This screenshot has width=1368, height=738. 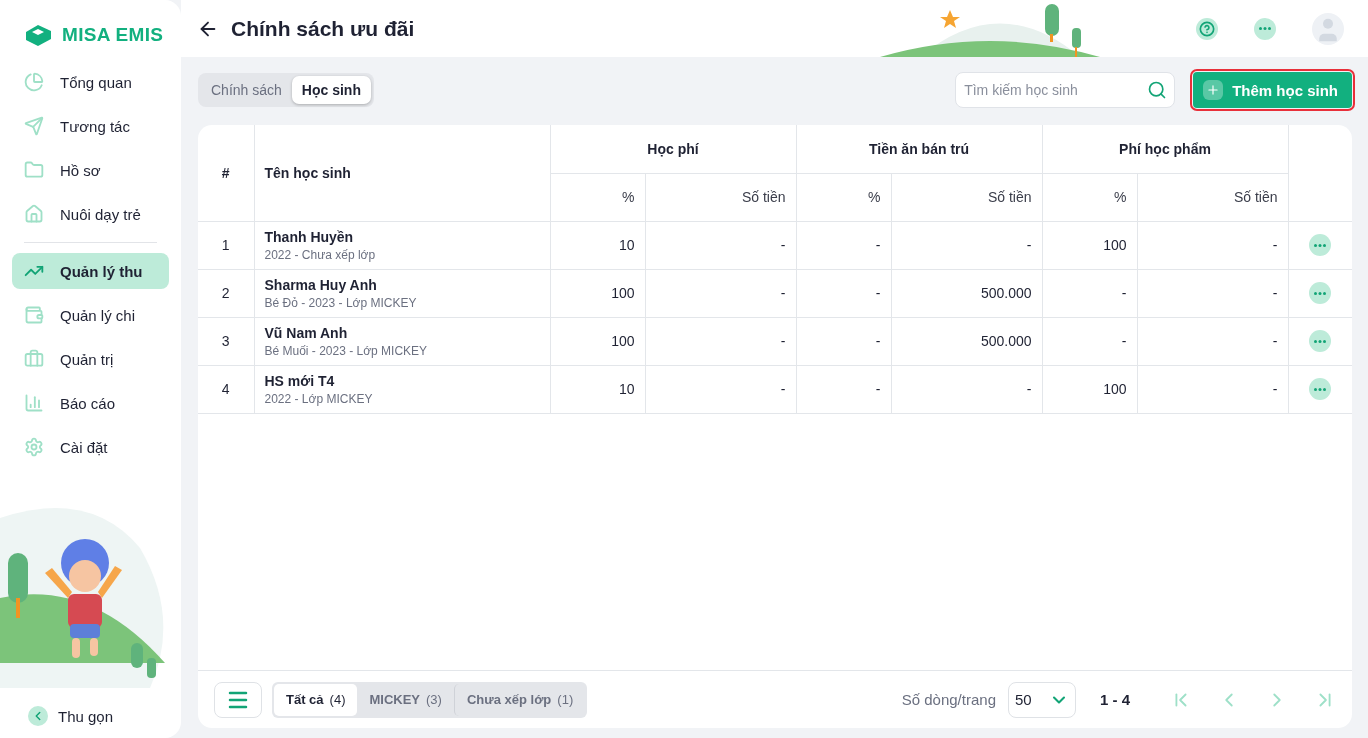 I want to click on sidebar-item: Quản lý chi, so click(x=90, y=315).